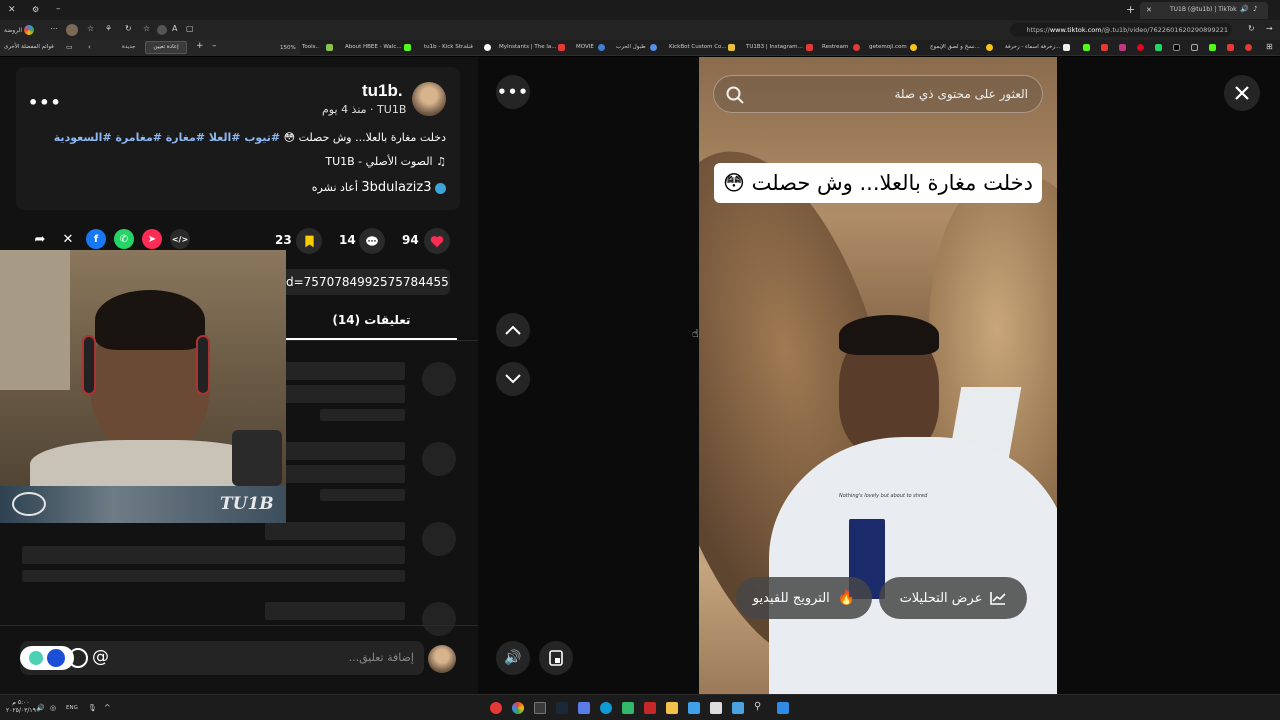 Image resolution: width=1280 pixels, height=720 pixels. Describe the element at coordinates (128, 28) in the screenshot. I see `refresh-icon: ↻` at that location.